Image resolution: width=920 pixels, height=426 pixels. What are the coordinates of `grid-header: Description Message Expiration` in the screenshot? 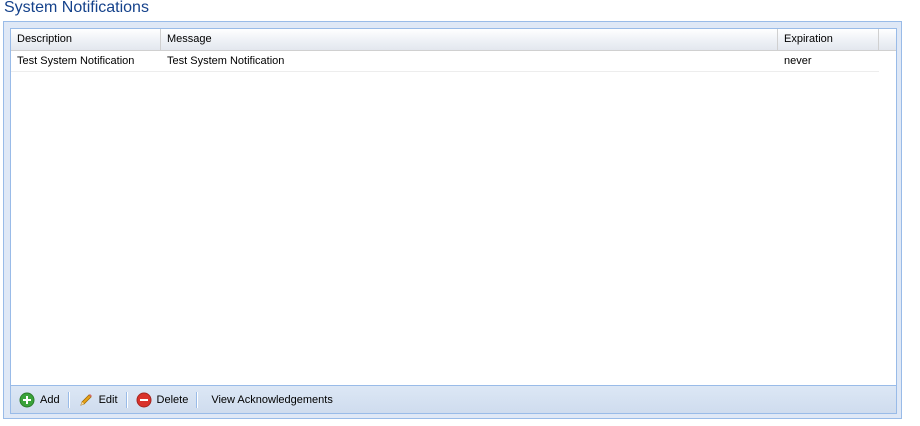 It's located at (453, 40).